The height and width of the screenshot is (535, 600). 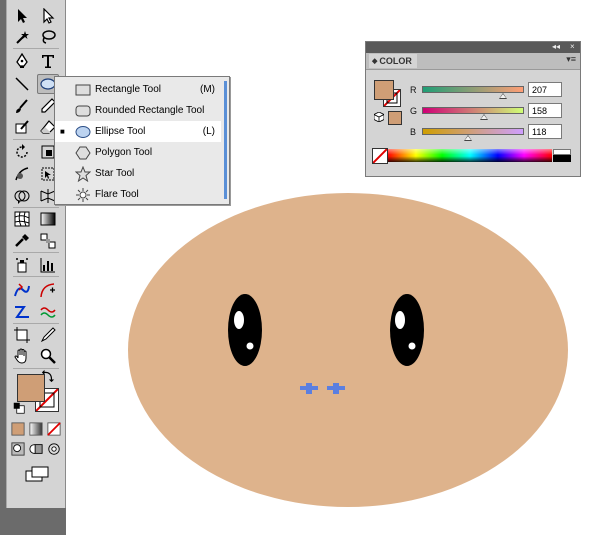 I want to click on tab-color-label: COLOR, so click(x=395, y=61).